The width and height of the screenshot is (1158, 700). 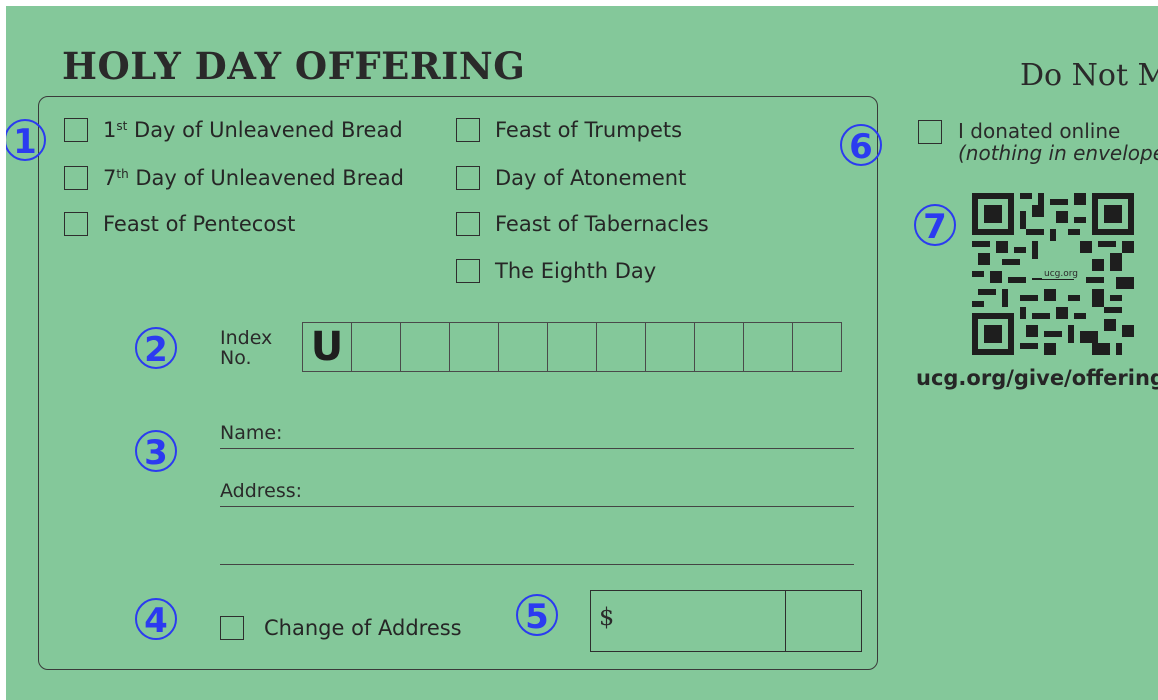 I want to click on donated-online-label: I donated online (nothing in envelope), so click(x=1058, y=142).